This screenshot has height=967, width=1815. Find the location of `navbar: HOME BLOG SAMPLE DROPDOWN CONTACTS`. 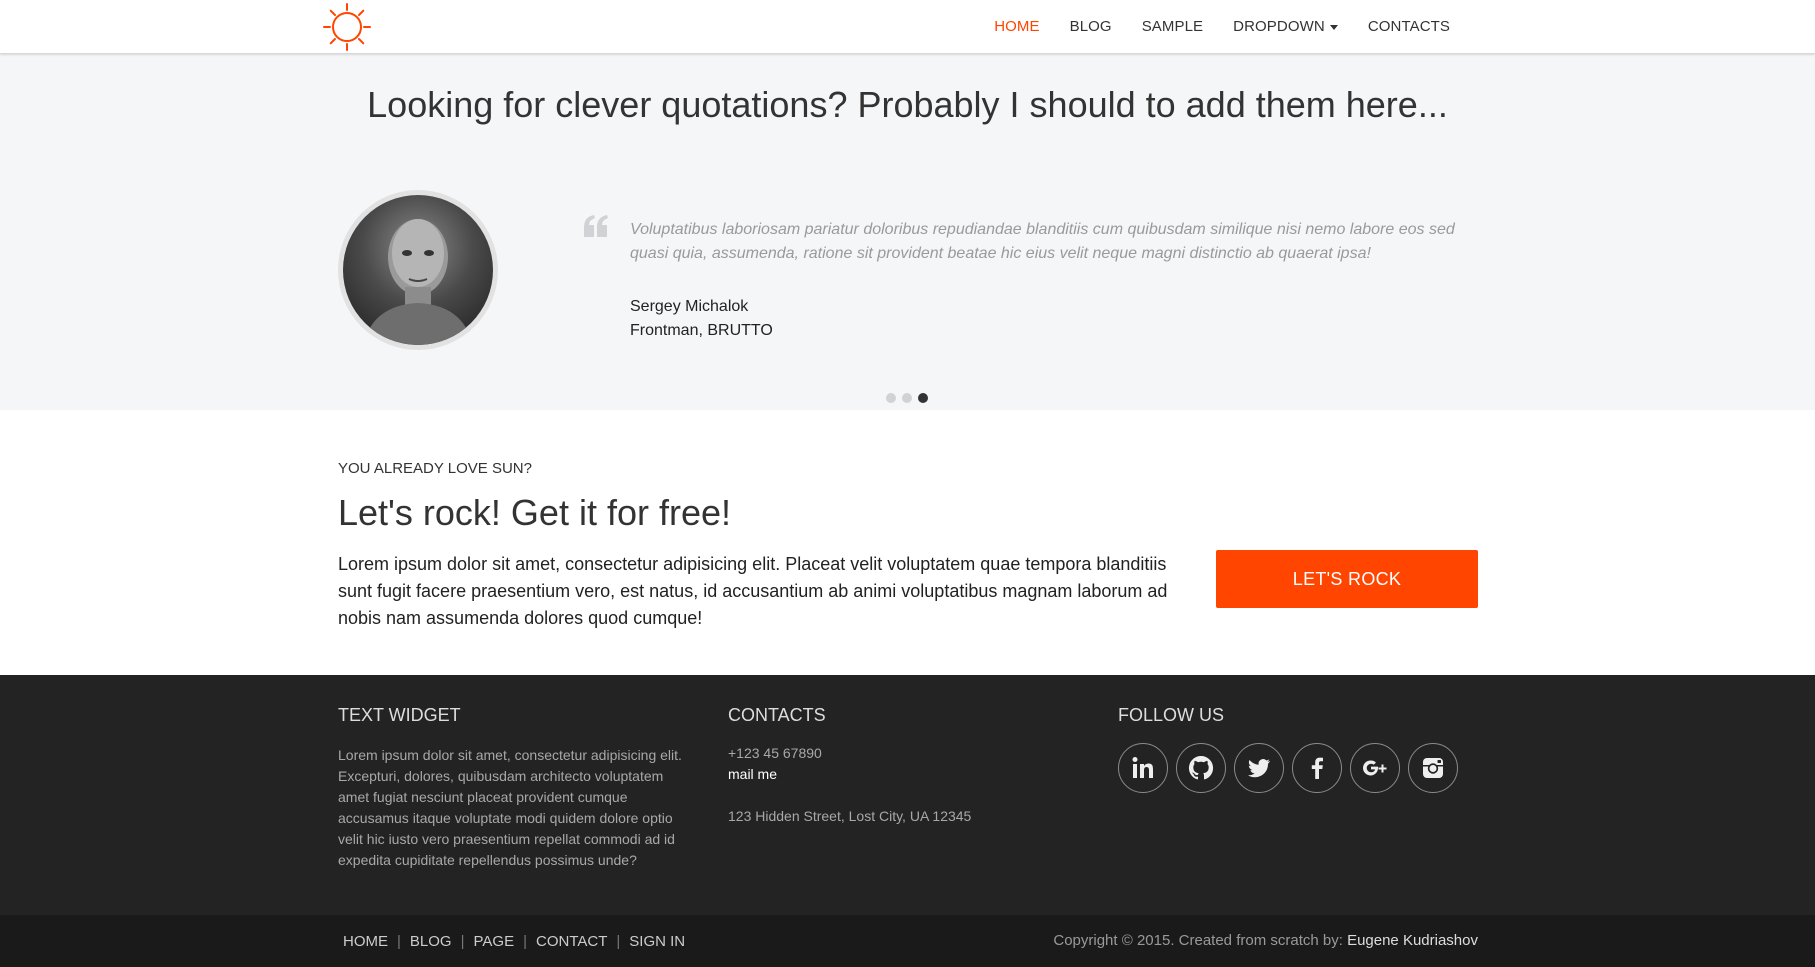

navbar: HOME BLOG SAMPLE DROPDOWN CONTACTS is located at coordinates (907, 27).